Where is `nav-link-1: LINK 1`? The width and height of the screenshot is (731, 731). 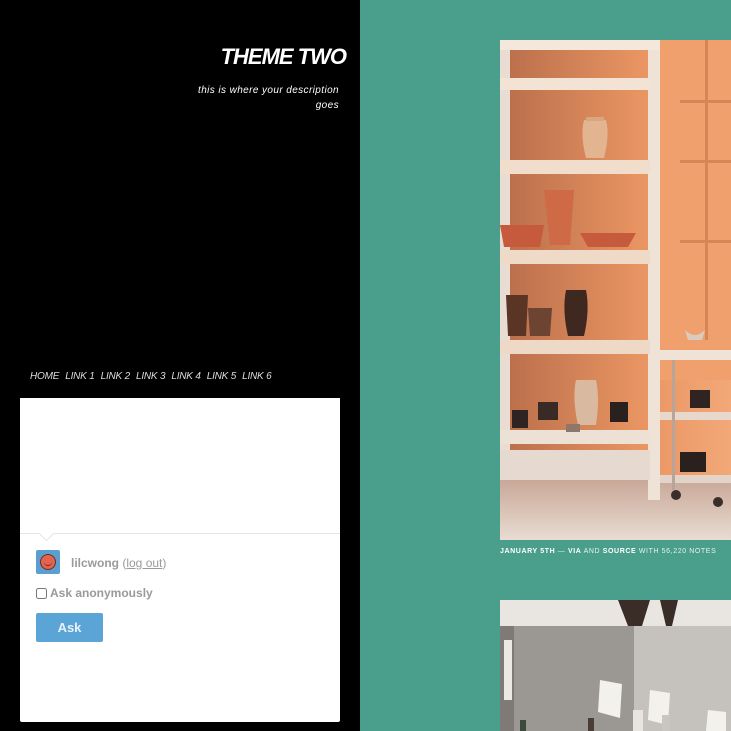 nav-link-1: LINK 1 is located at coordinates (80, 376).